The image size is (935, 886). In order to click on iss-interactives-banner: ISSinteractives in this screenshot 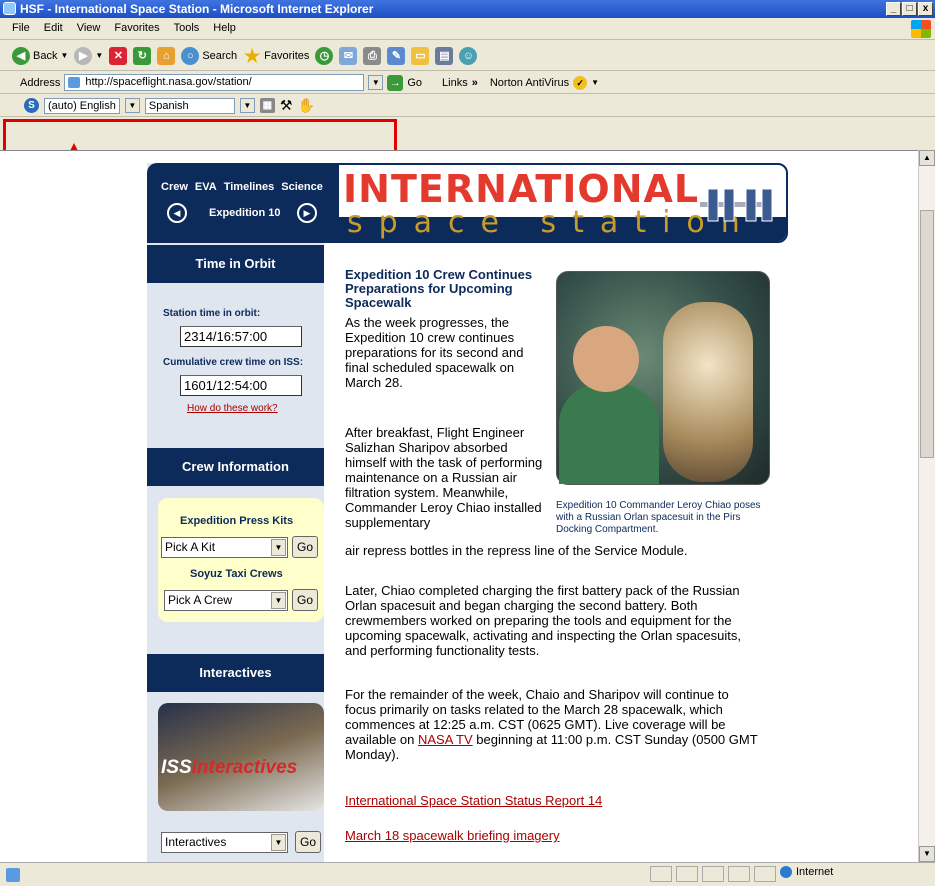, I will do `click(241, 757)`.